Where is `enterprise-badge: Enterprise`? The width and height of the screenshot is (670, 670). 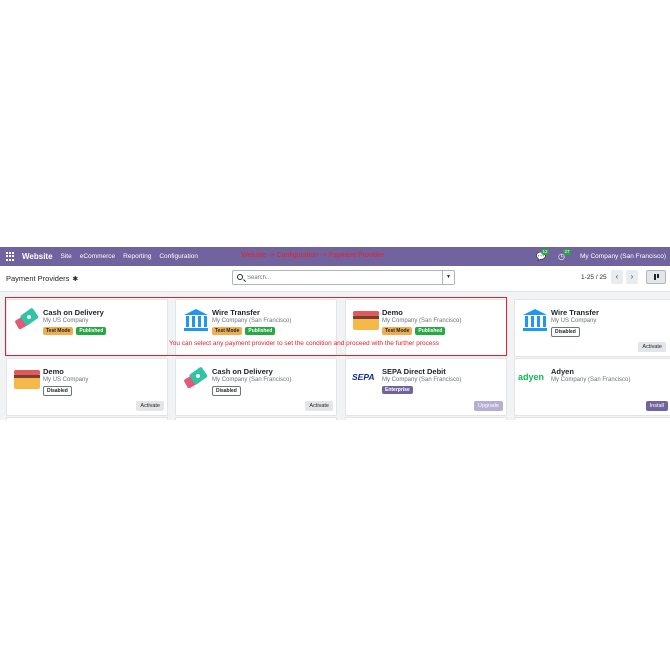 enterprise-badge: Enterprise is located at coordinates (397, 390).